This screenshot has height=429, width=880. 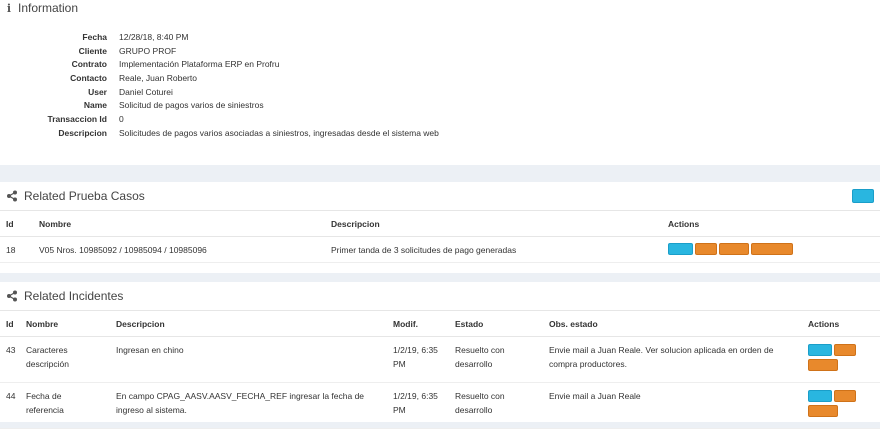 What do you see at coordinates (863, 196) in the screenshot?
I see `add-prueba-caso-button` at bounding box center [863, 196].